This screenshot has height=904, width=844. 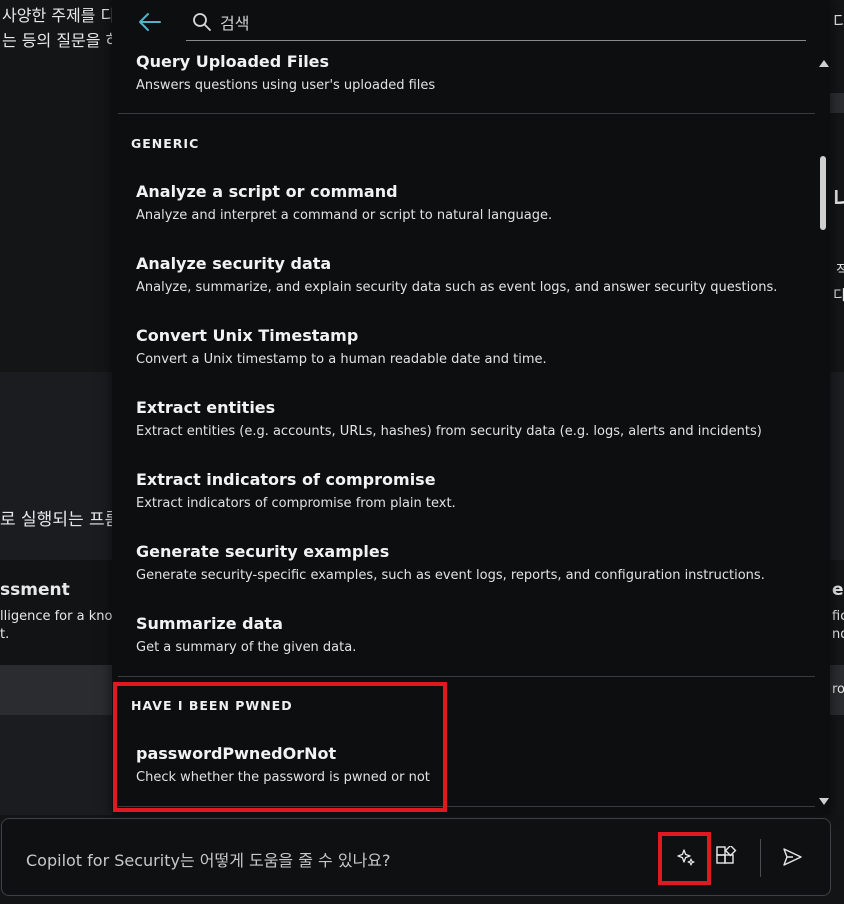 I want to click on background-text: 니, so click(x=838, y=200).